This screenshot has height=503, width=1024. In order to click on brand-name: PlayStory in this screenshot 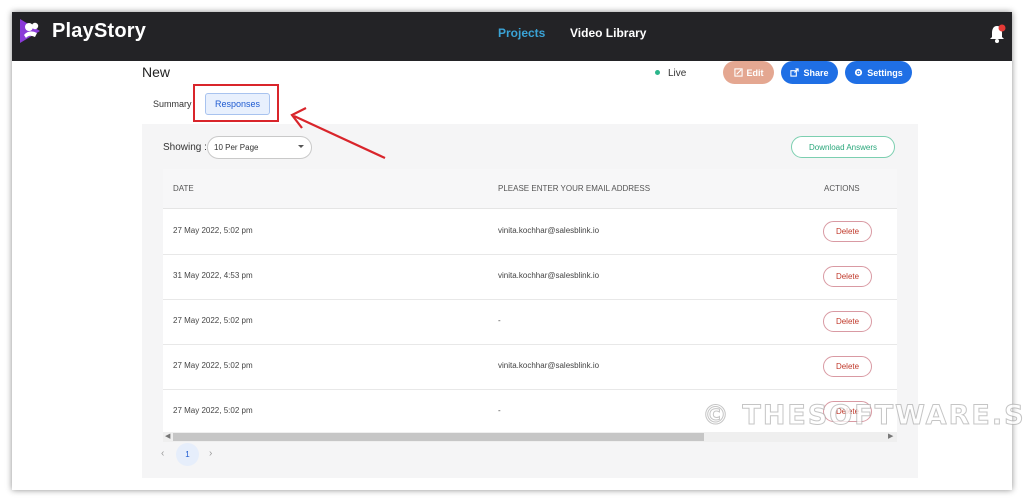, I will do `click(99, 31)`.